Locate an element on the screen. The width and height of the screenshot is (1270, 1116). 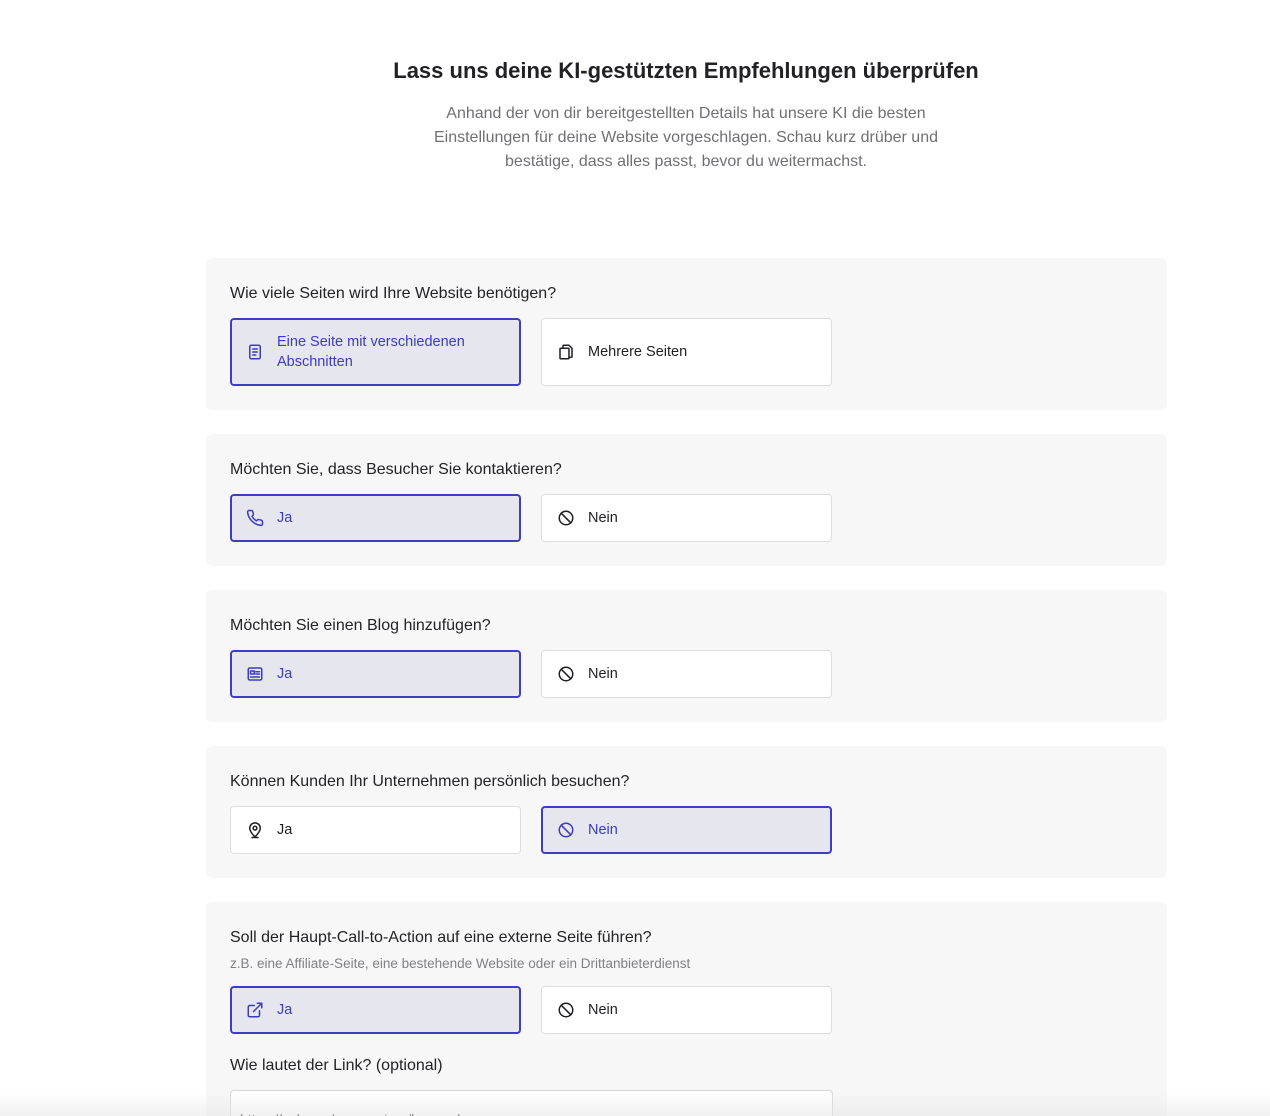
option-one-page: Eine Seite mit verschiedenen Abschnitten is located at coordinates (375, 352).